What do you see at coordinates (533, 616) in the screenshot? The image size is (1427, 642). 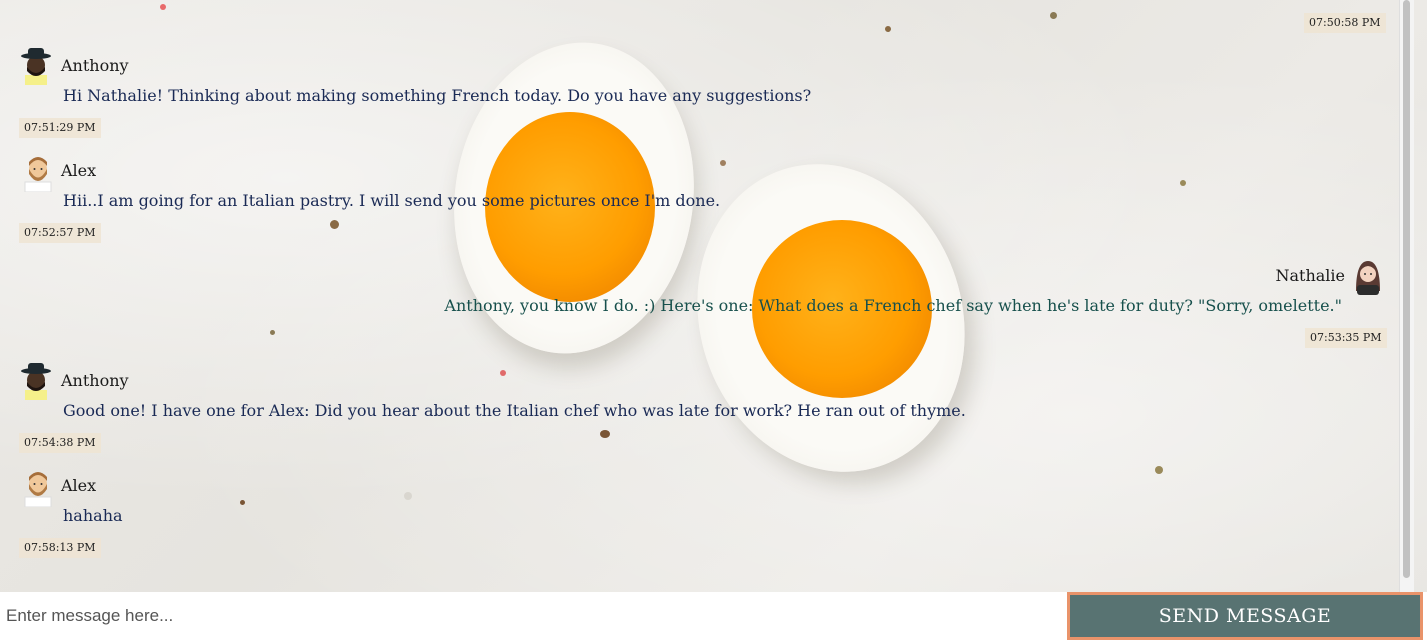 I see `message-input` at bounding box center [533, 616].